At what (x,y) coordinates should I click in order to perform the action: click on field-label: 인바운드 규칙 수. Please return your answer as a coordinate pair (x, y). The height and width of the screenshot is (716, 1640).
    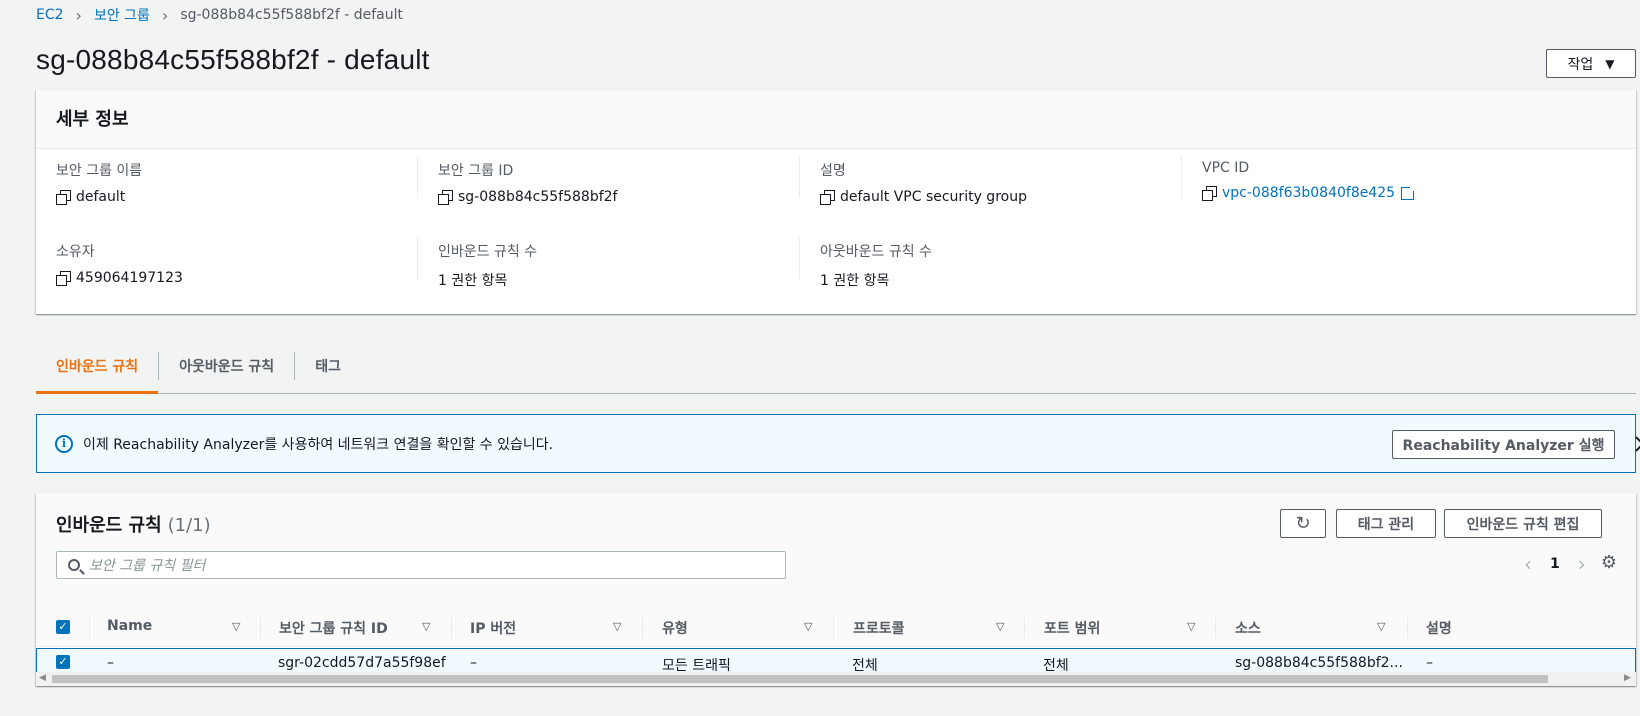
    Looking at the image, I should click on (488, 252).